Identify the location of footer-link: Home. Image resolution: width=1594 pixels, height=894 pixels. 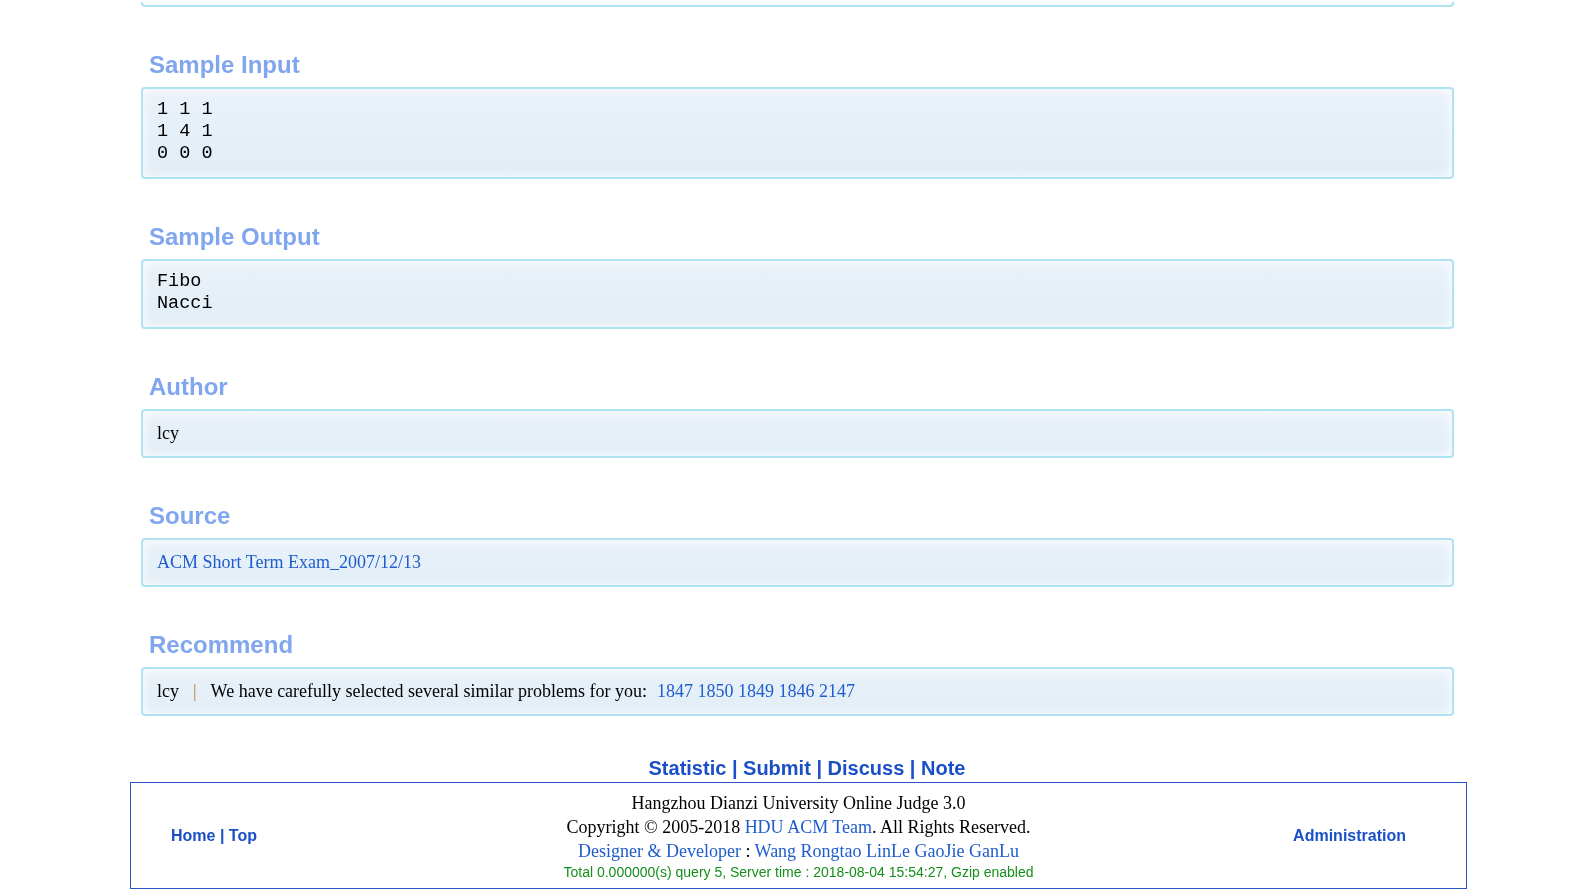
(193, 835).